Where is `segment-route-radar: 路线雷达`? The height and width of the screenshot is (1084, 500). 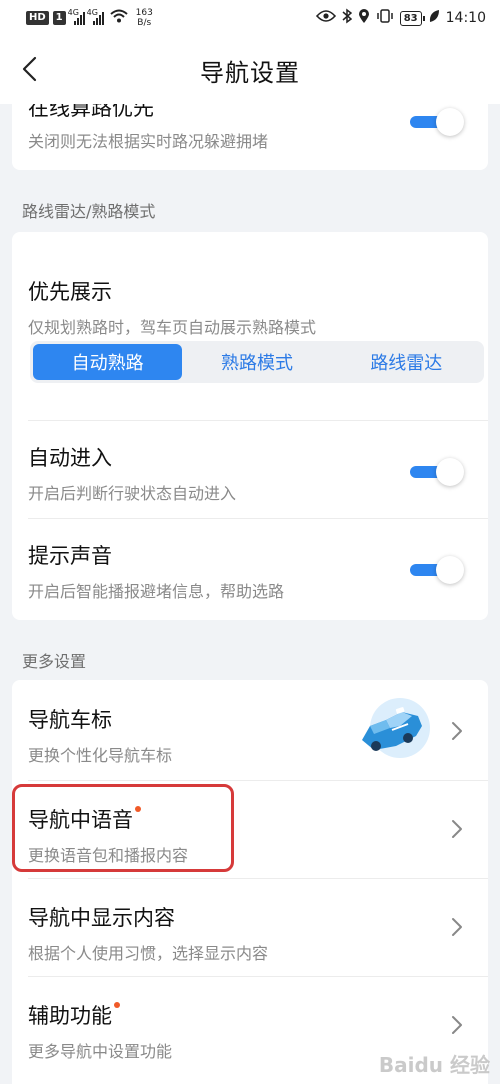 segment-route-radar: 路线雷达 is located at coordinates (406, 362).